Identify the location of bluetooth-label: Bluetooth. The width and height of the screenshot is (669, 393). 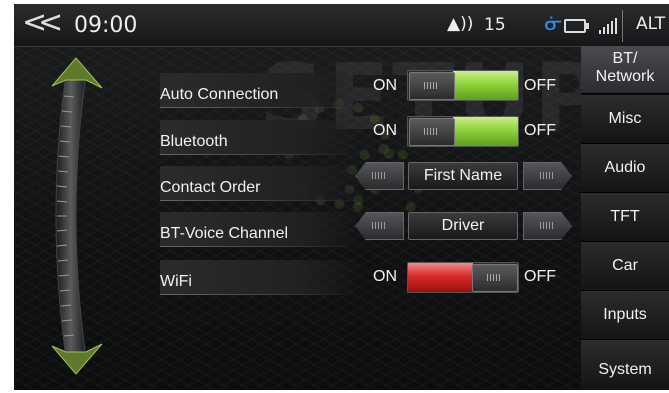
(194, 141).